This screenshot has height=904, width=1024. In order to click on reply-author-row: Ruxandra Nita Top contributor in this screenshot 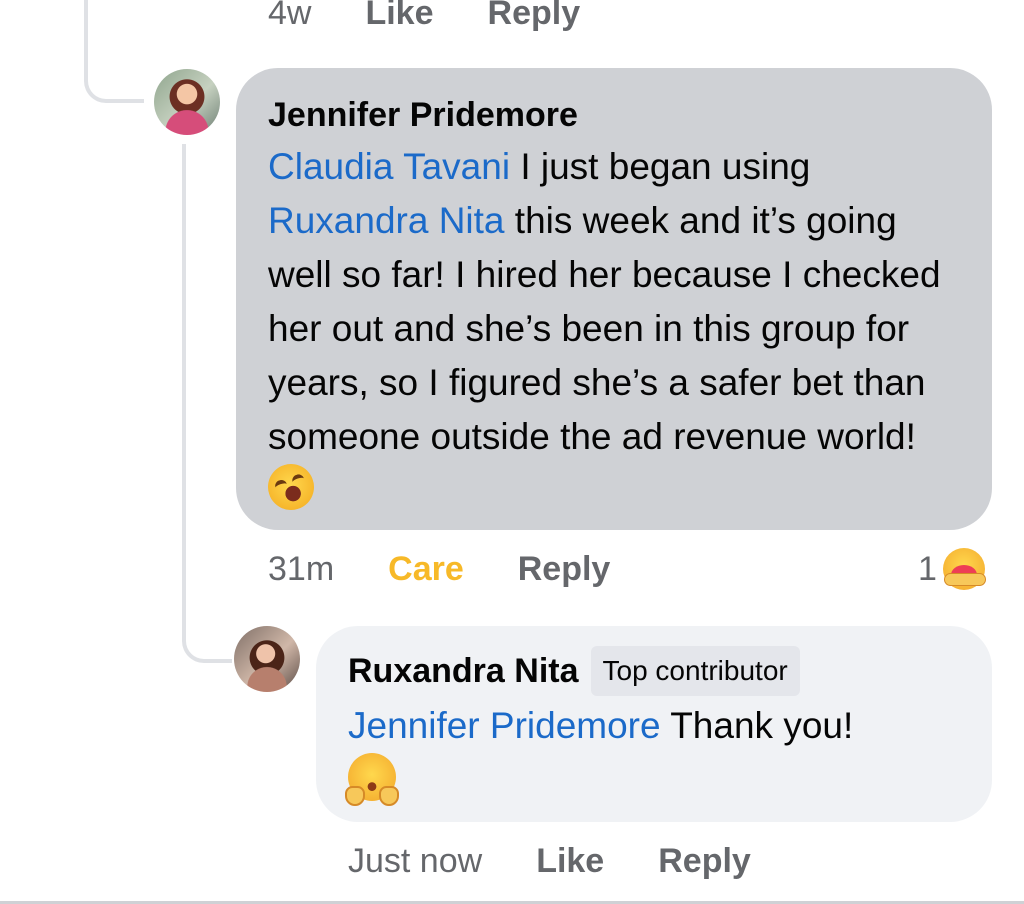, I will do `click(654, 671)`.